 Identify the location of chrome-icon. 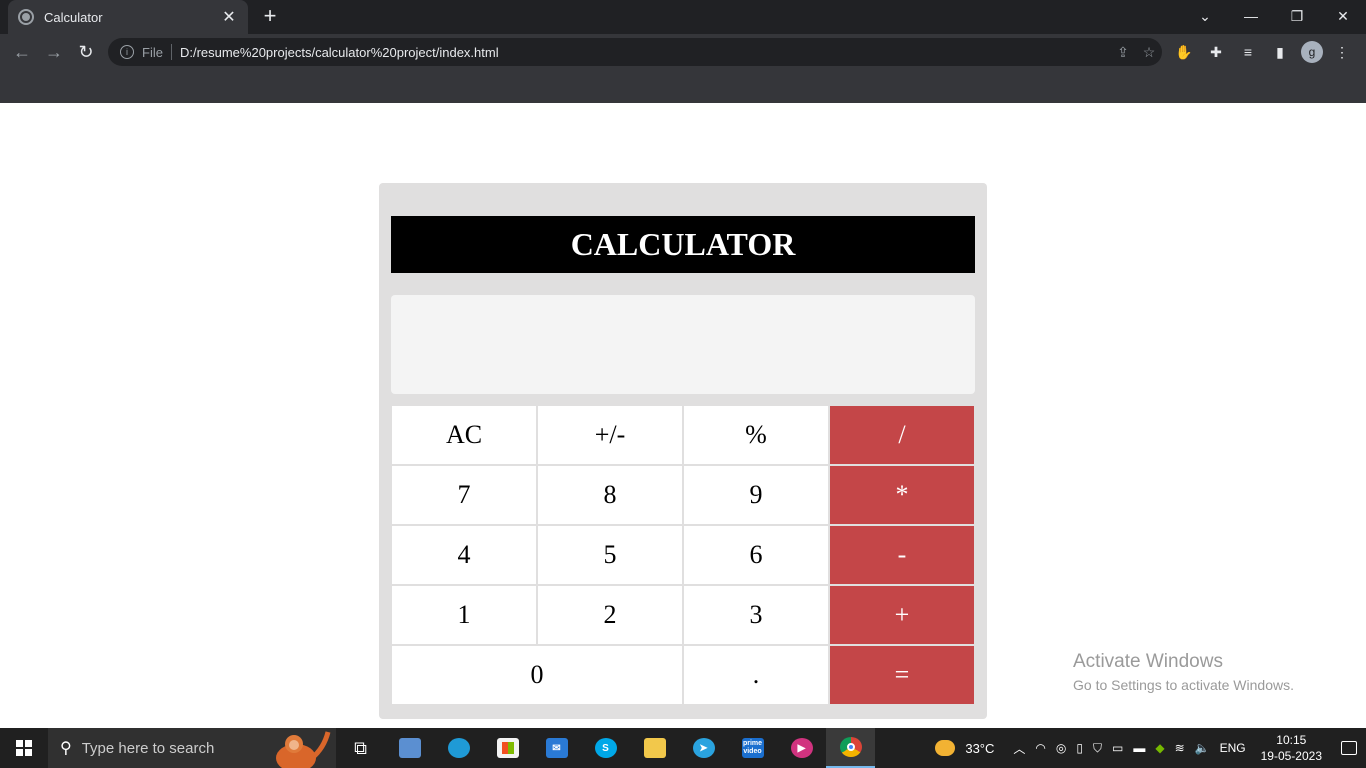
(850, 748).